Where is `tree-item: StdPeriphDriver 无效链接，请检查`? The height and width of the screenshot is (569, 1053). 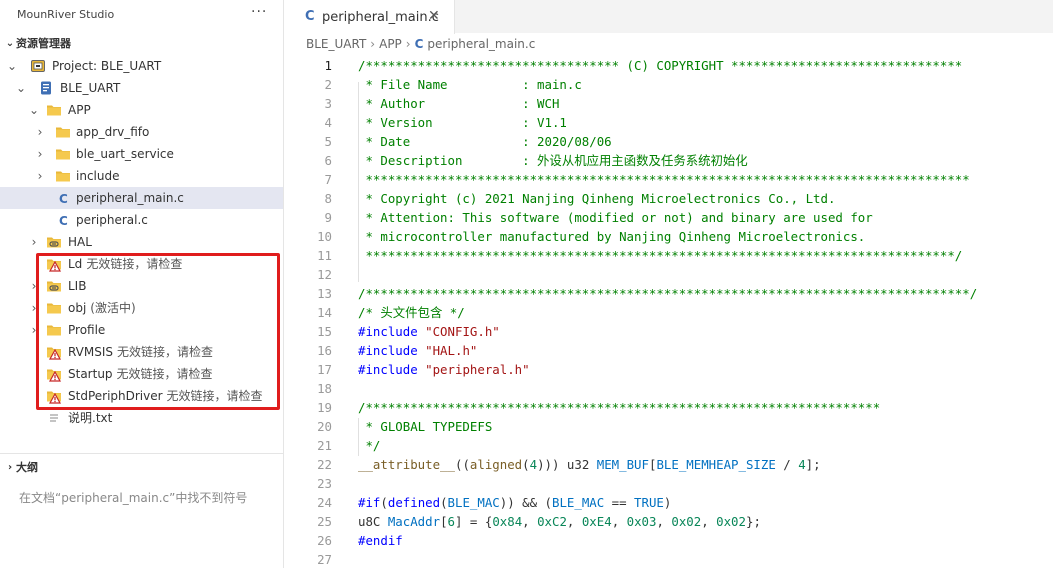 tree-item: StdPeriphDriver 无效链接，请检查 is located at coordinates (141, 396).